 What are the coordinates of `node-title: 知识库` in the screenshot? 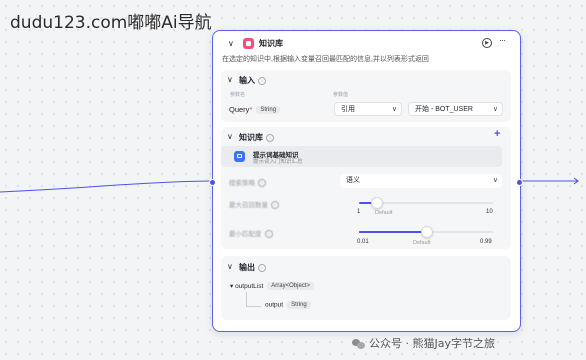 It's located at (271, 43).